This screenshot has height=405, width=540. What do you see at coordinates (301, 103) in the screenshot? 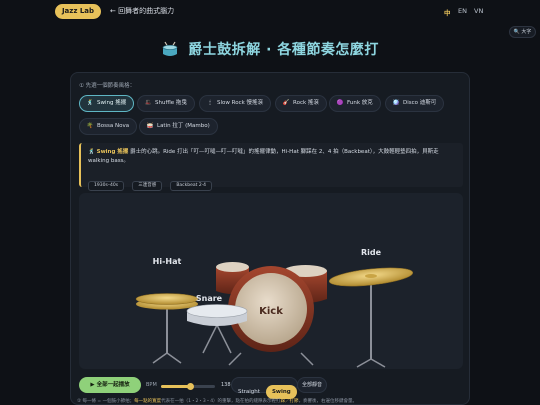
I see `rhythm-rock-button: 🎸 Rock 搖滾` at bounding box center [301, 103].